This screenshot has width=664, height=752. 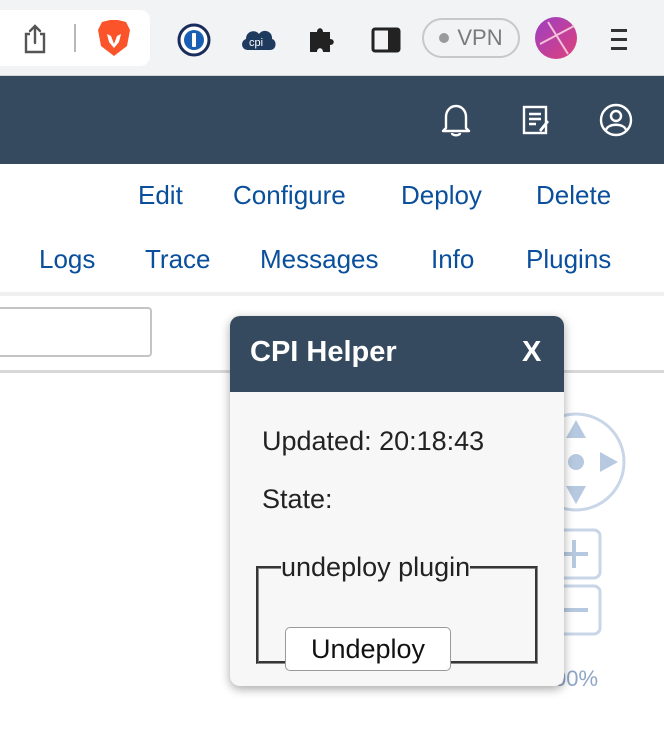 I want to click on configure-link: Configure, so click(x=289, y=195).